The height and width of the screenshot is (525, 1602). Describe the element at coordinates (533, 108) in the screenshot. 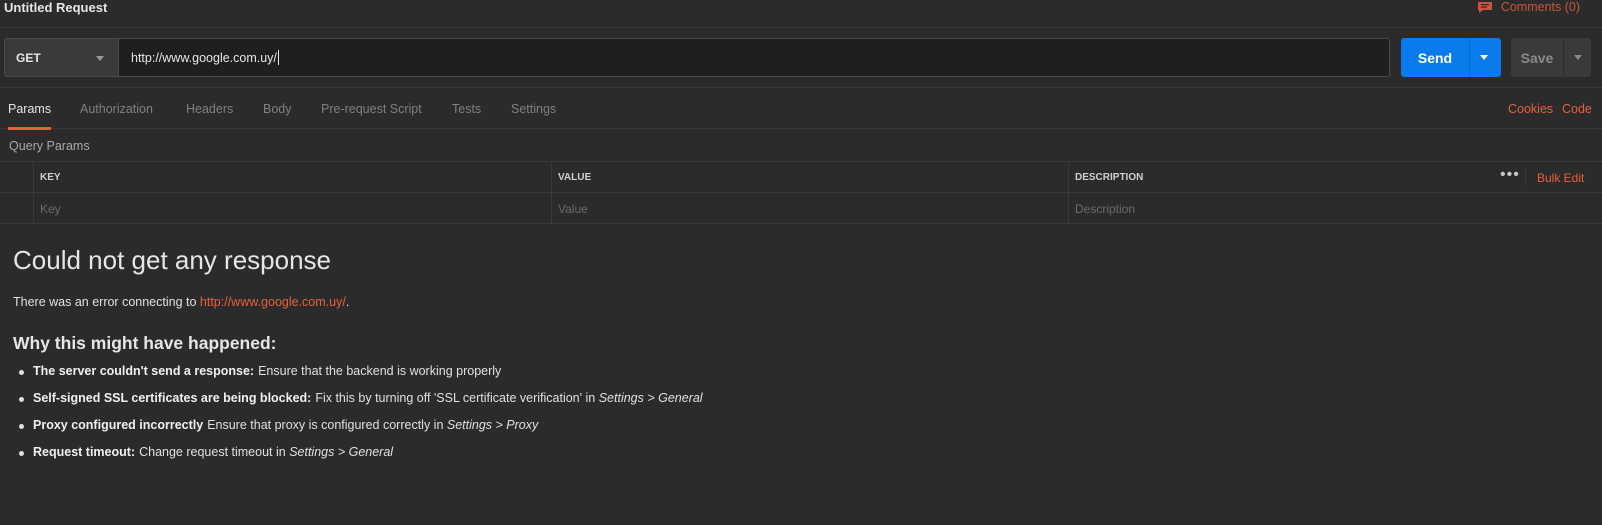

I see `tab-settings: Settings` at that location.